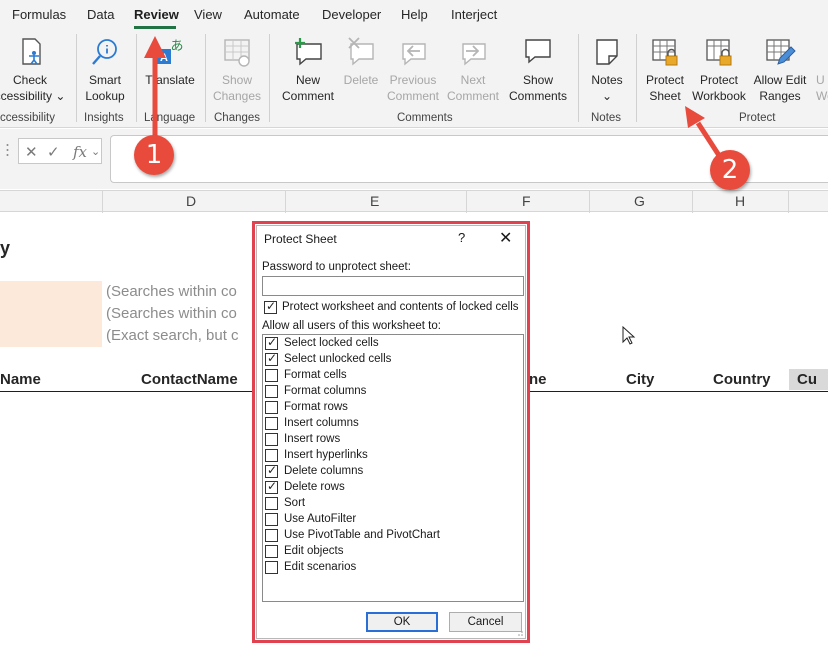  I want to click on header-country: Country, so click(742, 379).